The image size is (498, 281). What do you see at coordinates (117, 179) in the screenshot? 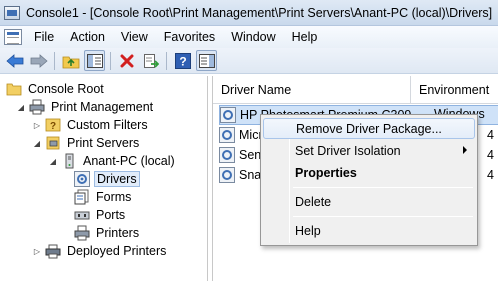
I see `tree-item-label: Drivers` at bounding box center [117, 179].